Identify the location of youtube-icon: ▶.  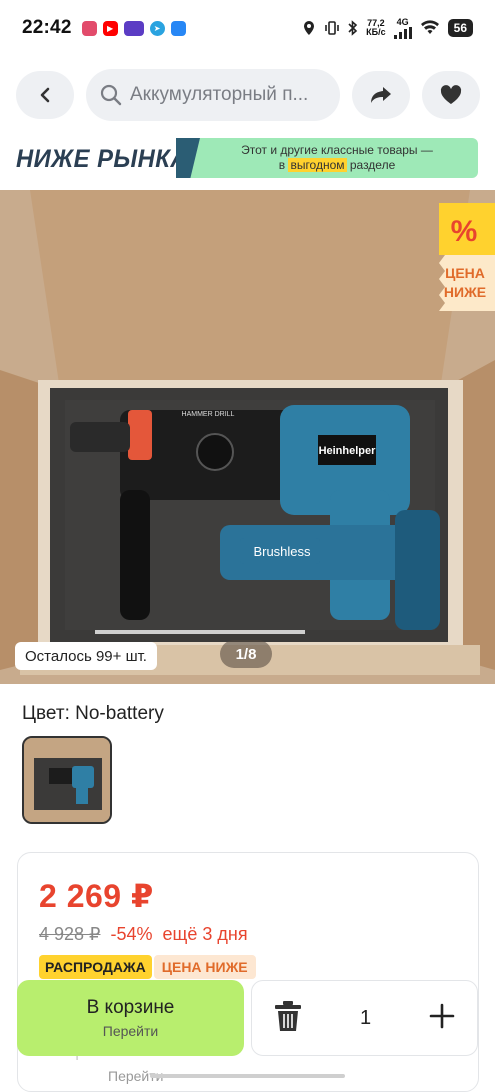
(110, 28).